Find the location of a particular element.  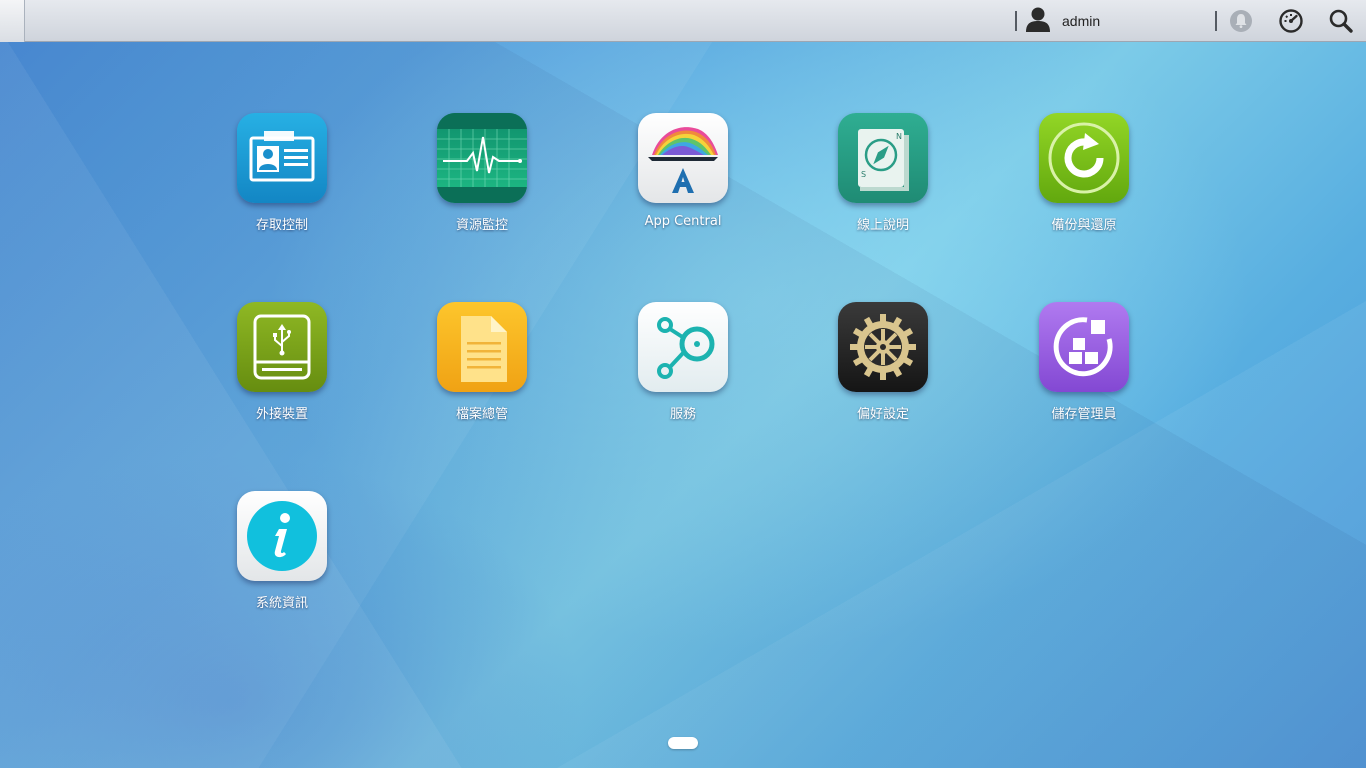

dashboard-gauge-icon is located at coordinates (1291, 21).